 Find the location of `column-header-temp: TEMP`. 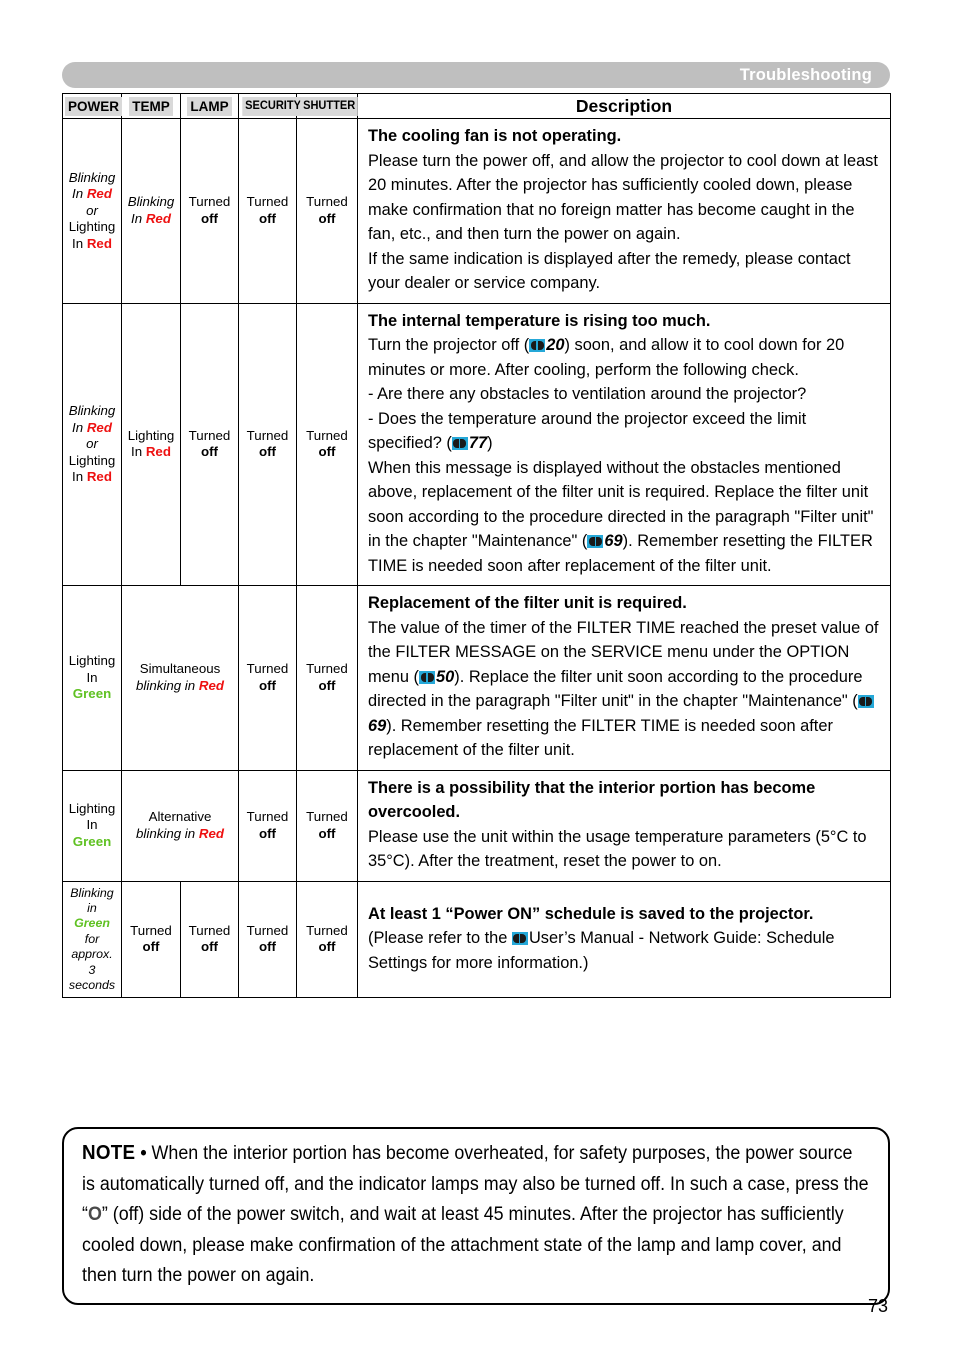

column-header-temp: TEMP is located at coordinates (151, 106).